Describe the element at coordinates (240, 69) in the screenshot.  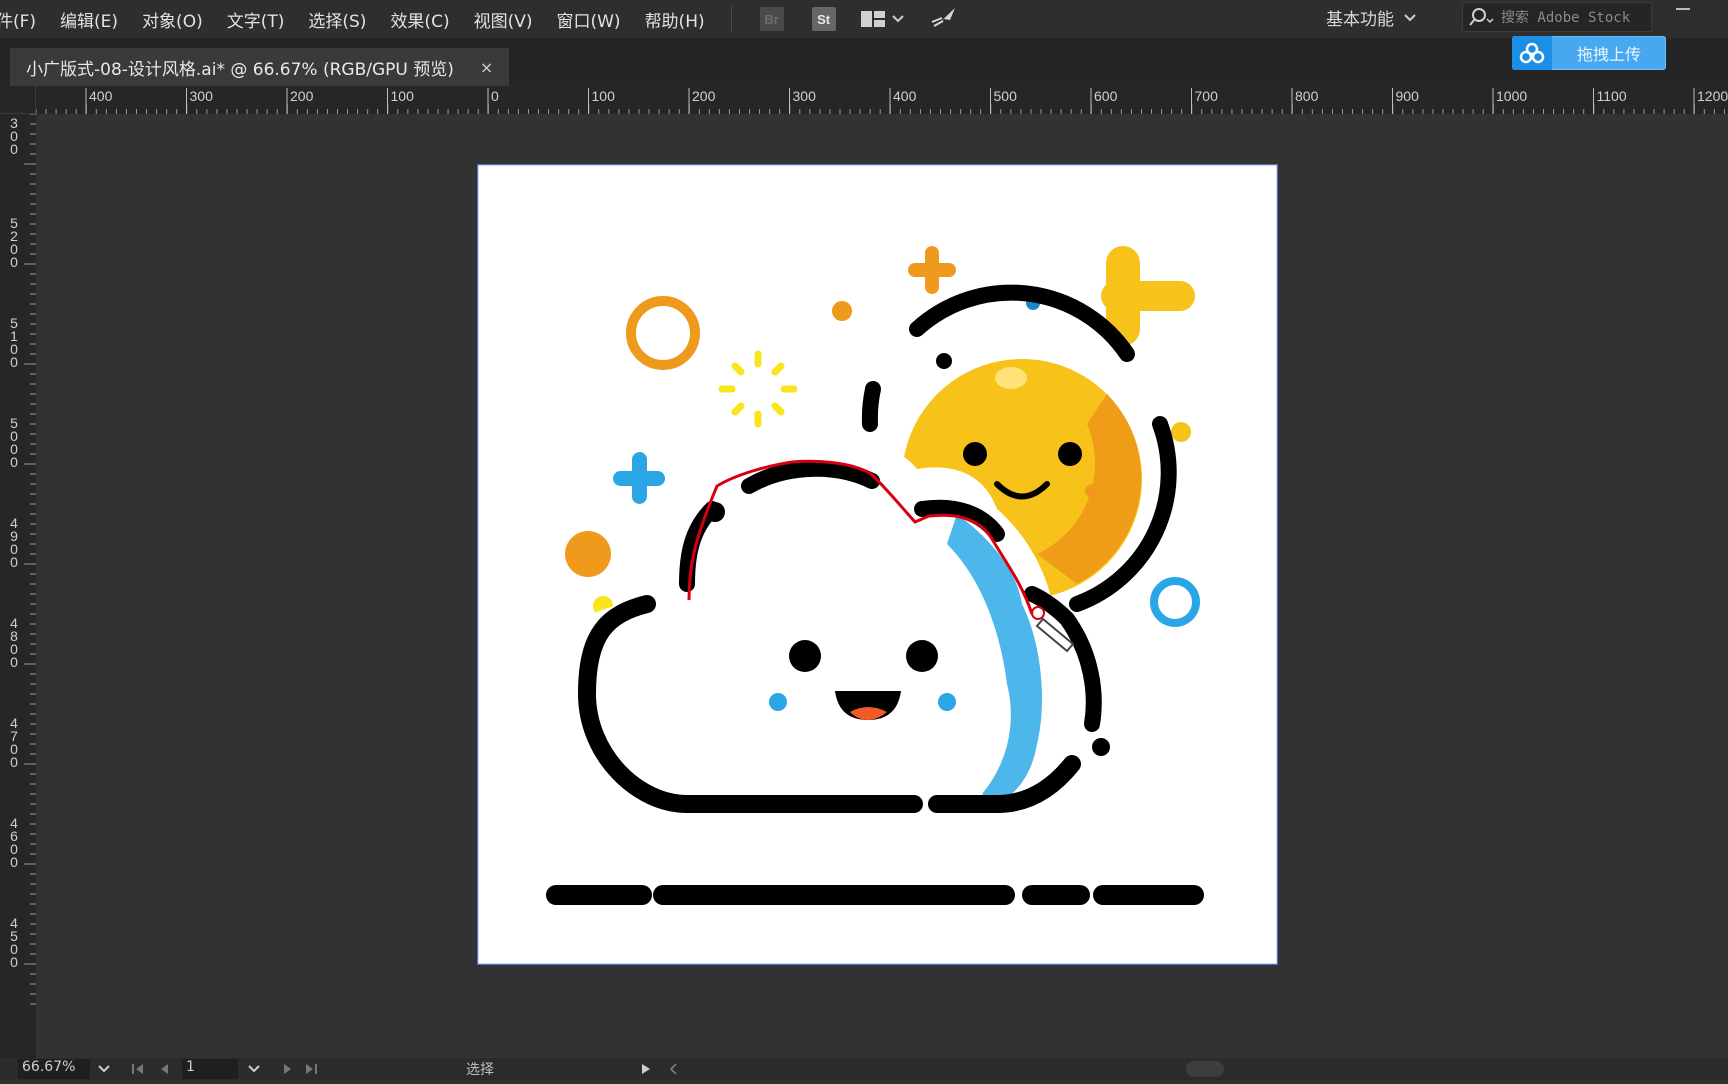
I see `document-tab-title: 小广版式-08-设计风格.ai* @ 66.67% (RGB/GPU 预览)` at that location.